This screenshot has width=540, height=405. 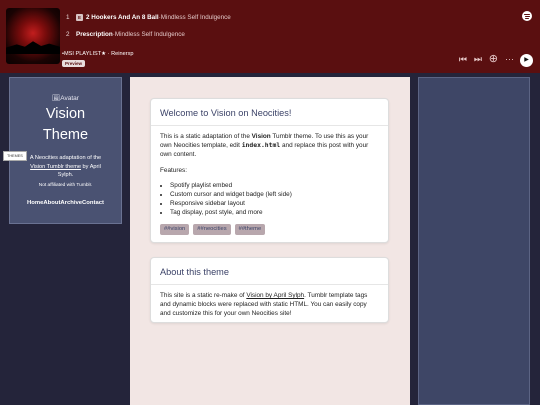 I want to click on affiliation-note: Not affiliated with Tumblr., so click(x=65, y=185).